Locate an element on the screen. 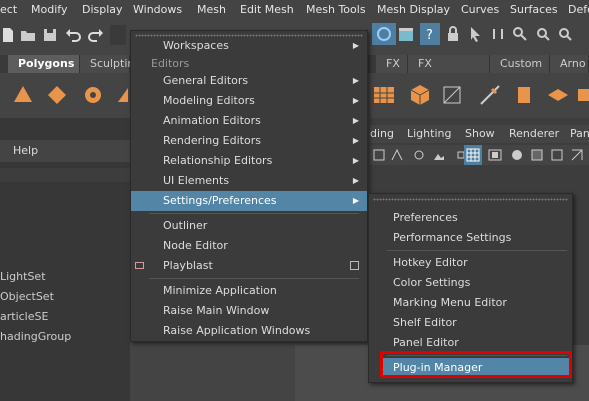 The height and width of the screenshot is (401, 589). tab-polygons: Polygons is located at coordinates (44, 64).